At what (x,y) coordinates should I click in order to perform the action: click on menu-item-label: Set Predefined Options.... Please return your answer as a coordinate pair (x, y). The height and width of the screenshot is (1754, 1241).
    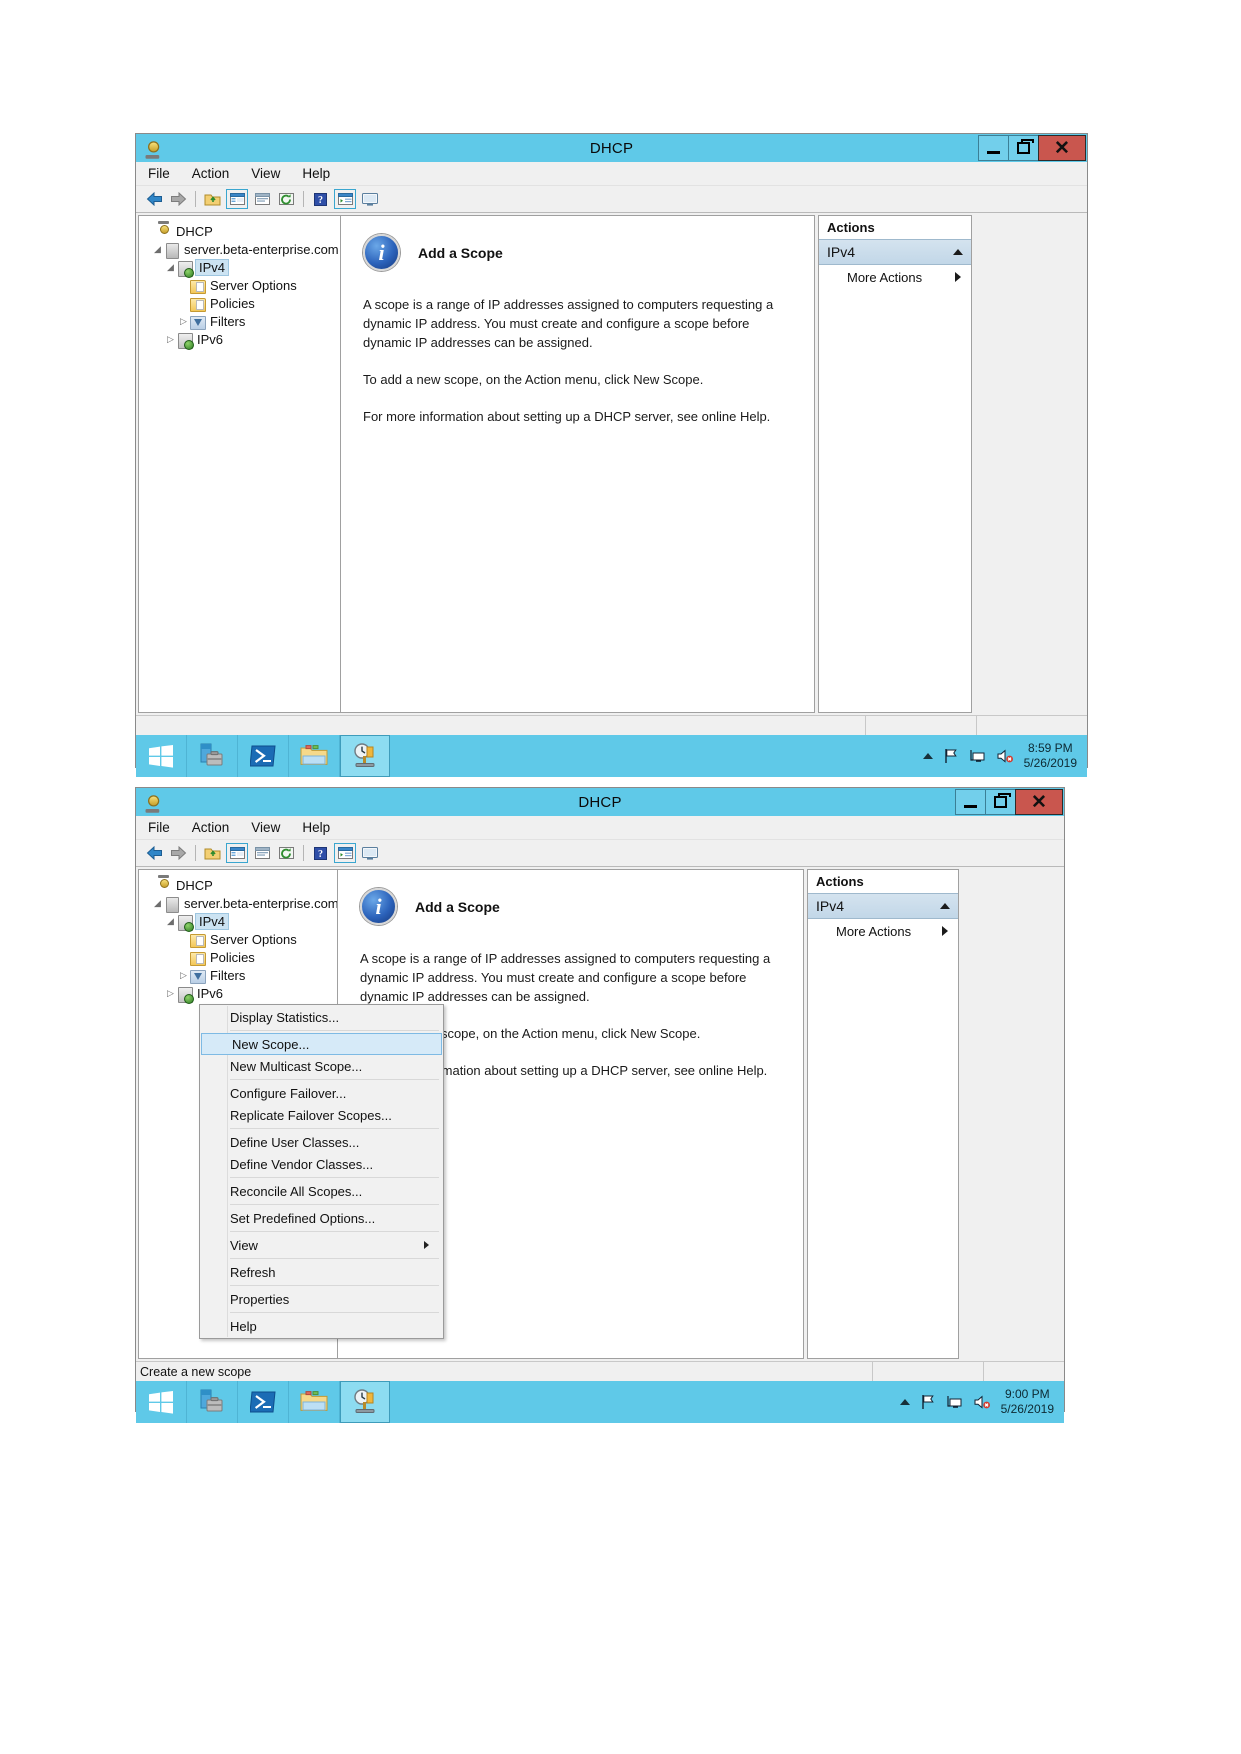
    Looking at the image, I should click on (303, 1218).